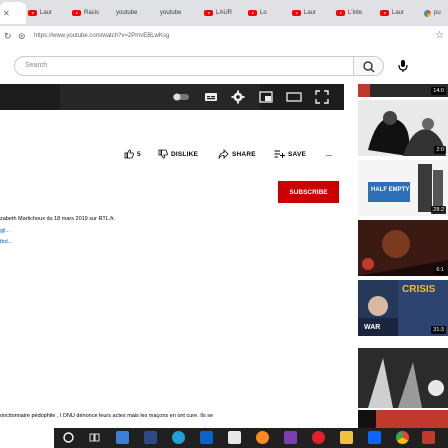 This screenshot has width=448, height=448. Describe the element at coordinates (244, 154) in the screenshot. I see `share-label: SHARE` at that location.